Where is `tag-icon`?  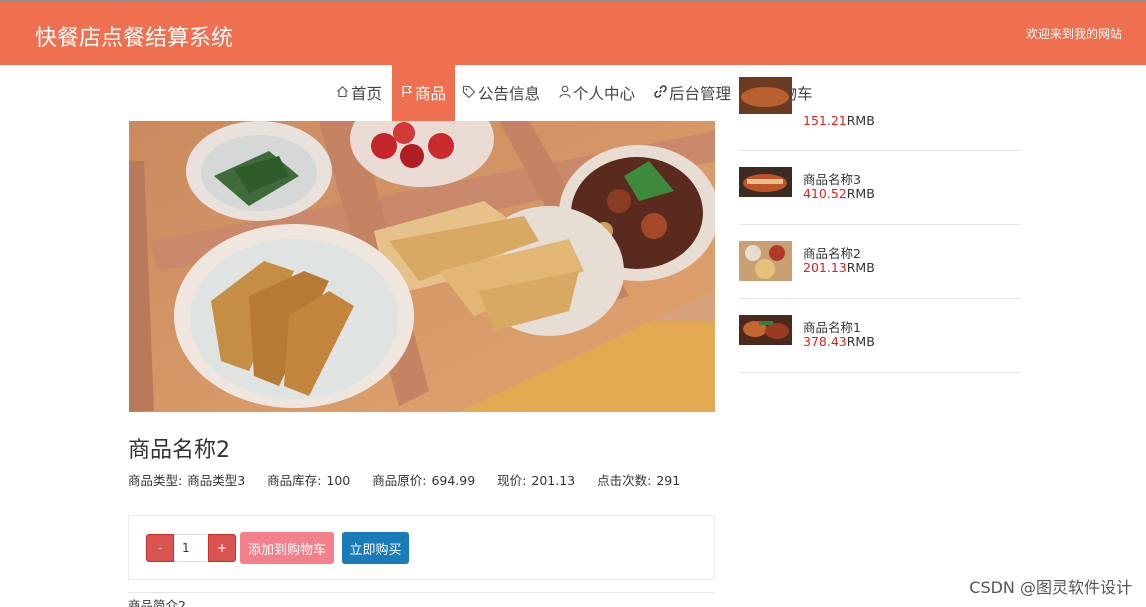
tag-icon is located at coordinates (469, 93).